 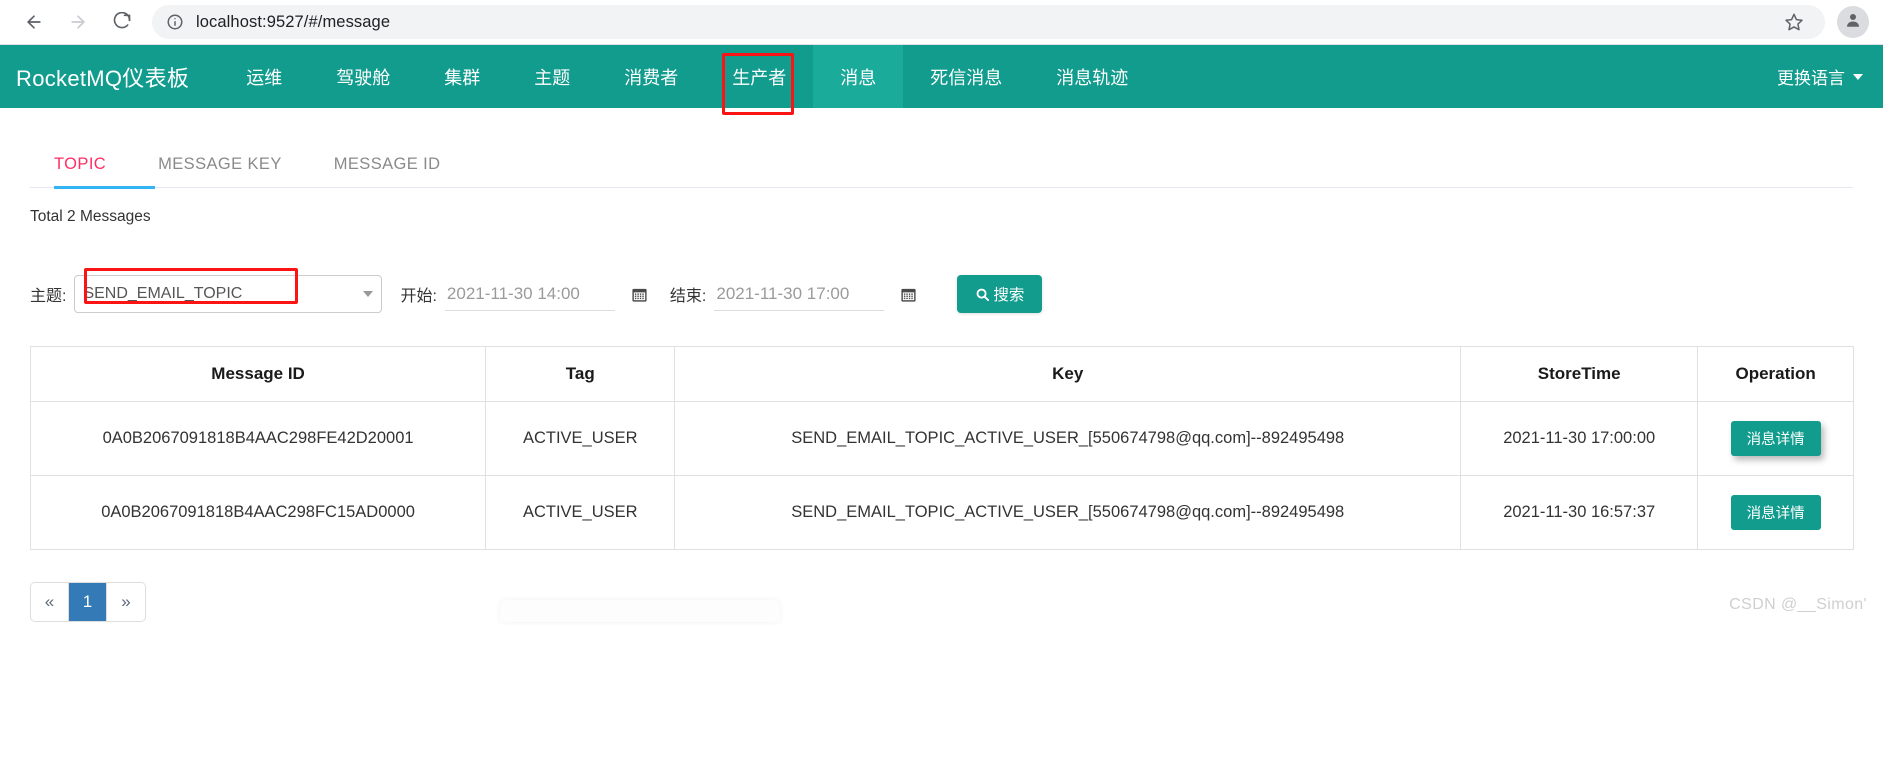 I want to click on tab-message-key: MESSAGE KEY, so click(x=220, y=171).